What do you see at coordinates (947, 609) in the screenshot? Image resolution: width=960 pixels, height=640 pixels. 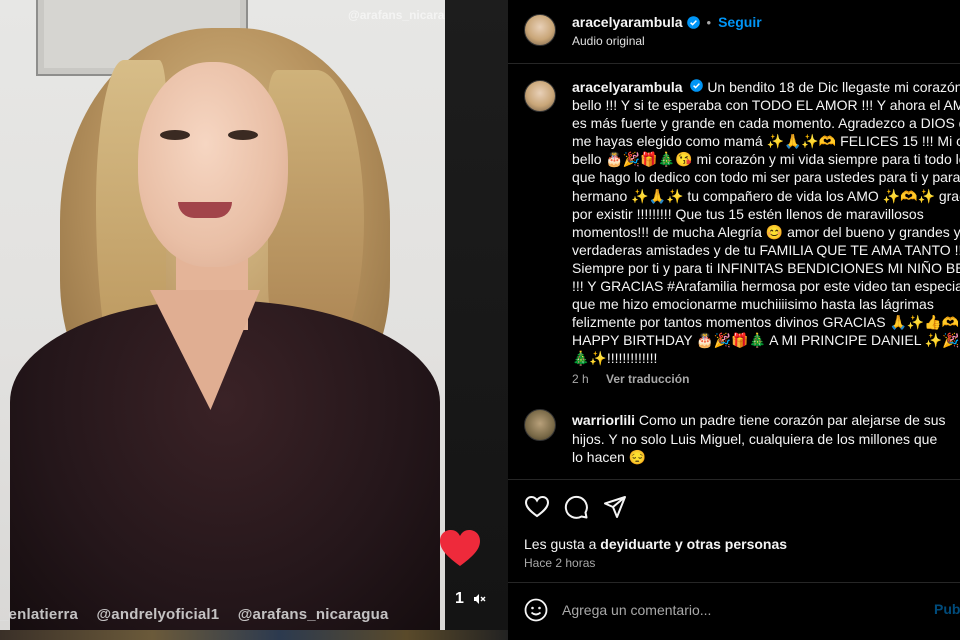 I see `publish-button: Publicar` at bounding box center [947, 609].